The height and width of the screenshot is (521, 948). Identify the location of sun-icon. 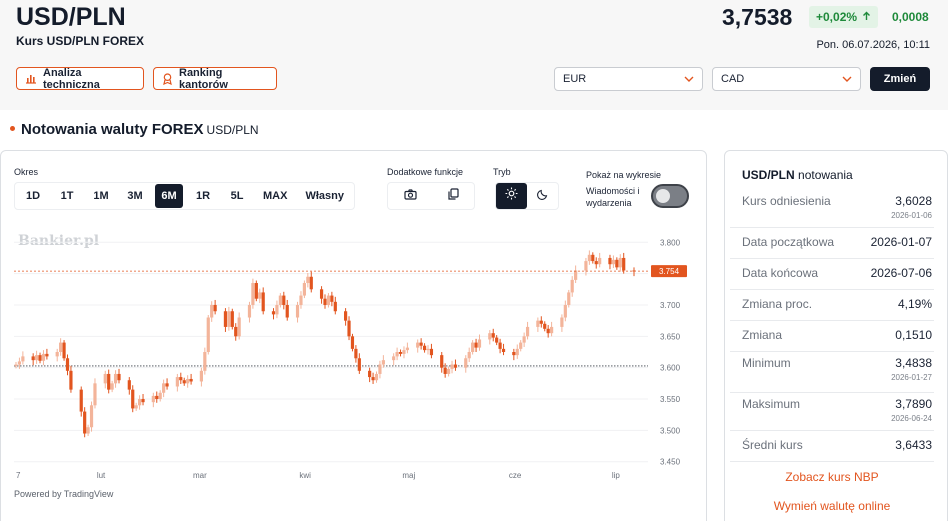
(511, 196).